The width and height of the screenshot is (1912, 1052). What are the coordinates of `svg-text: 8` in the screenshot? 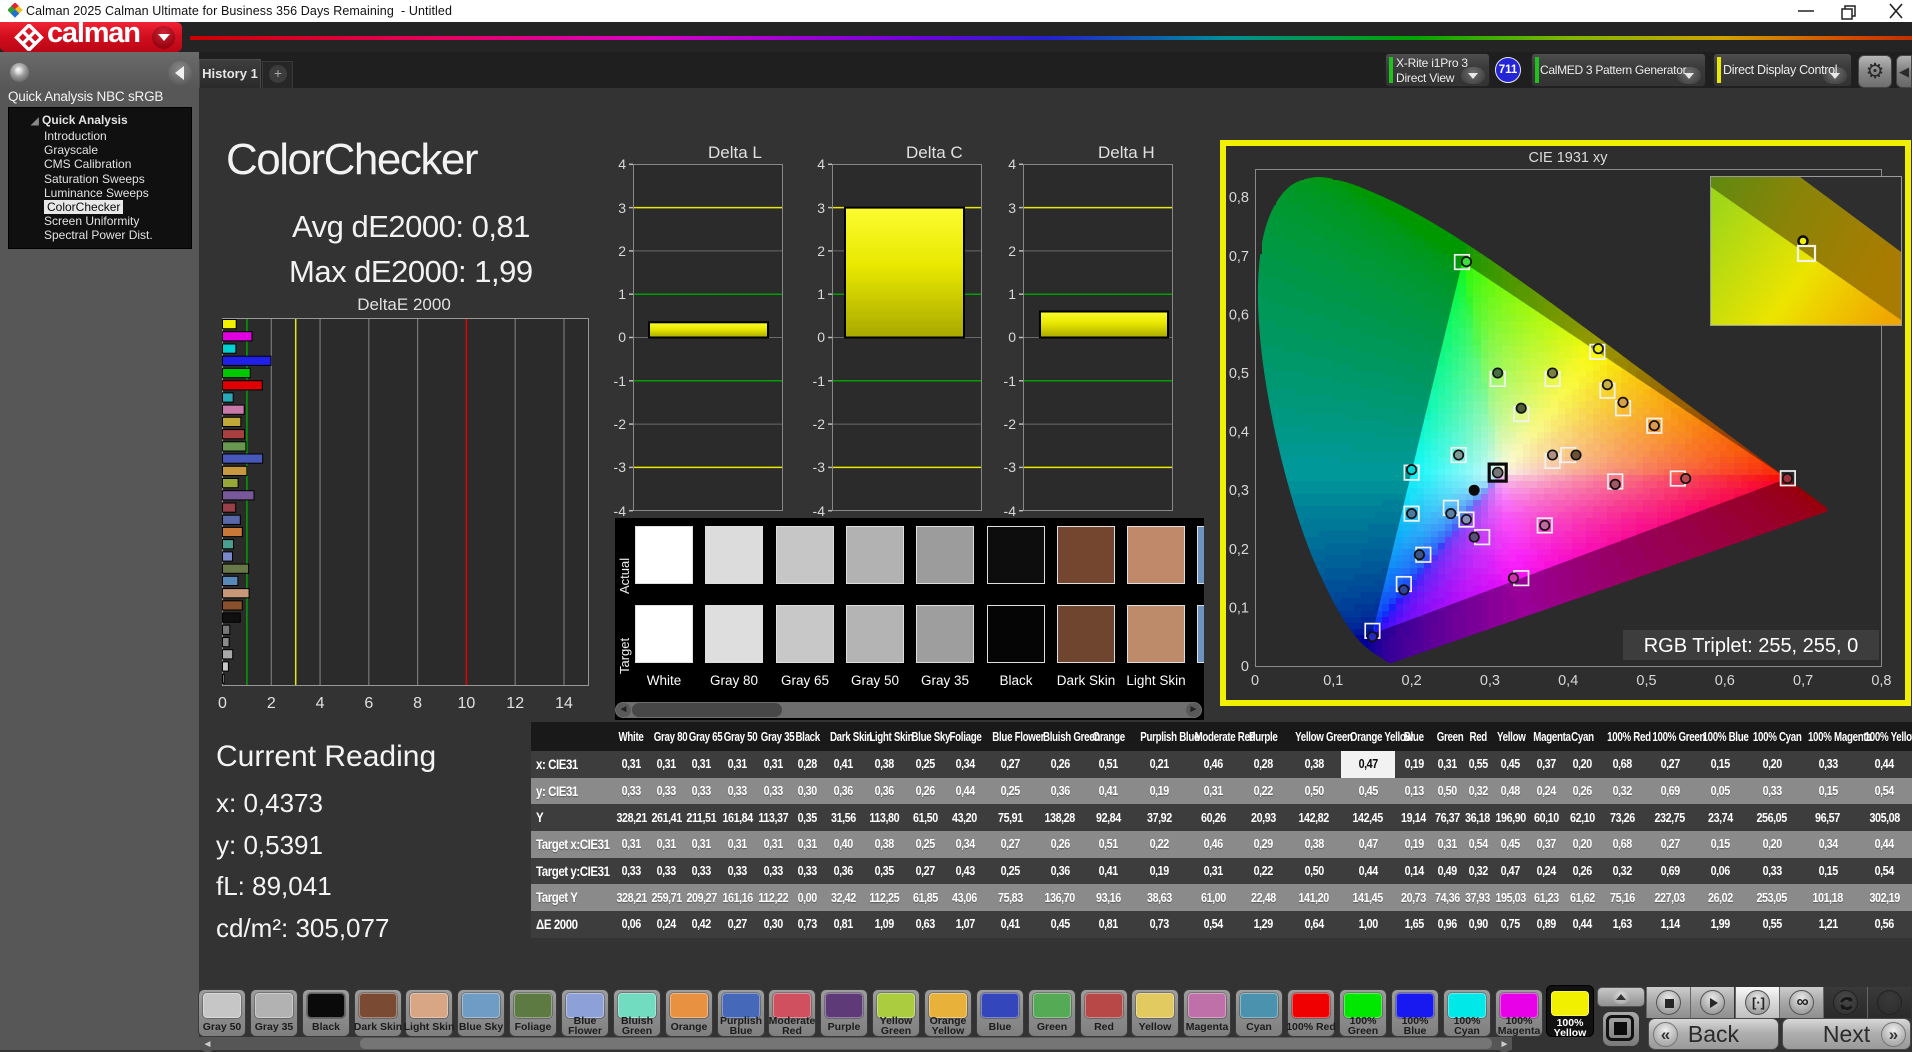 It's located at (417, 703).